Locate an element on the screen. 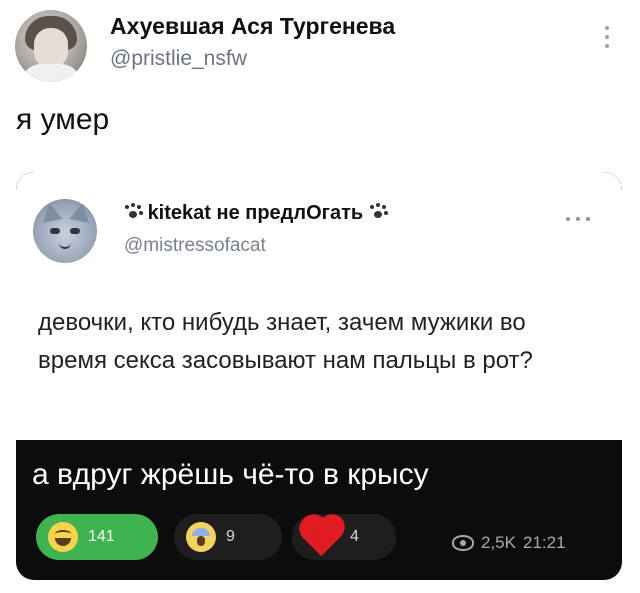 The image size is (640, 593). views-and-time: 2,5K 21:21 is located at coordinates (509, 543).